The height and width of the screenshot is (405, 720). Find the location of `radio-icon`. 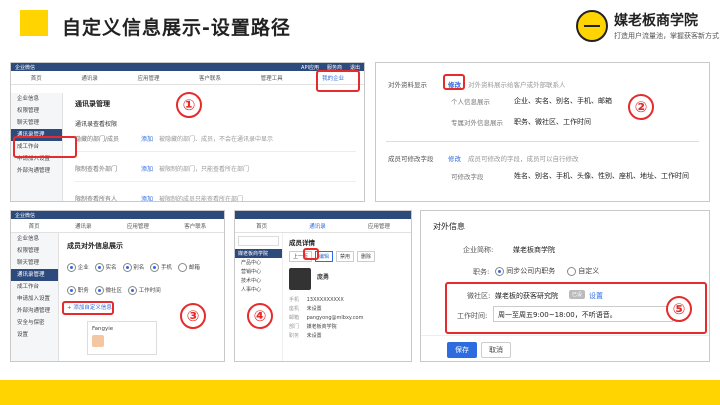

radio-icon is located at coordinates (499, 271).